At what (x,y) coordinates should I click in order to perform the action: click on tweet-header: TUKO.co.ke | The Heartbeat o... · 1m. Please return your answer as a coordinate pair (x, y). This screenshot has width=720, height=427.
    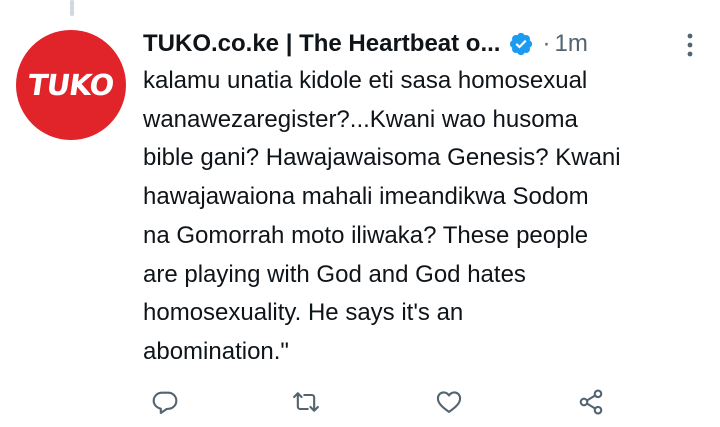
    Looking at the image, I should click on (421, 44).